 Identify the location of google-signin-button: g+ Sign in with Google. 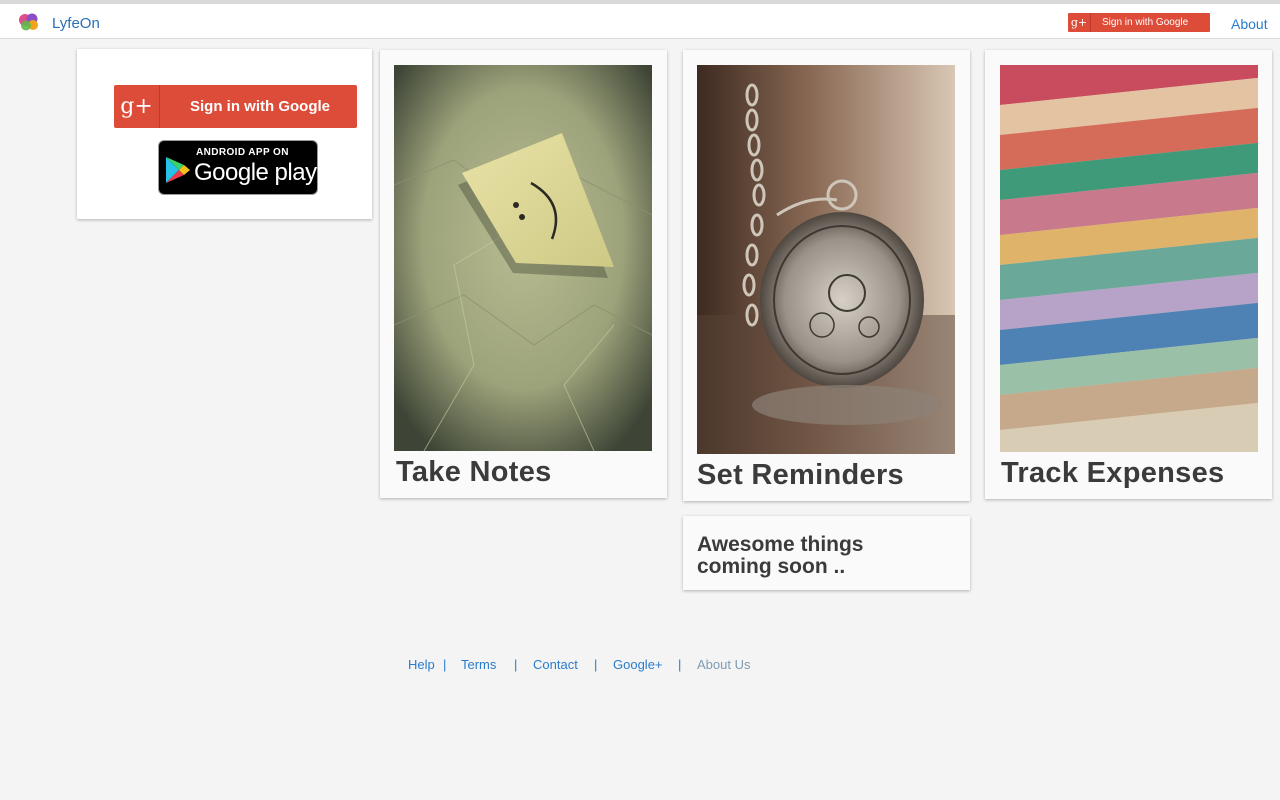
(235, 106).